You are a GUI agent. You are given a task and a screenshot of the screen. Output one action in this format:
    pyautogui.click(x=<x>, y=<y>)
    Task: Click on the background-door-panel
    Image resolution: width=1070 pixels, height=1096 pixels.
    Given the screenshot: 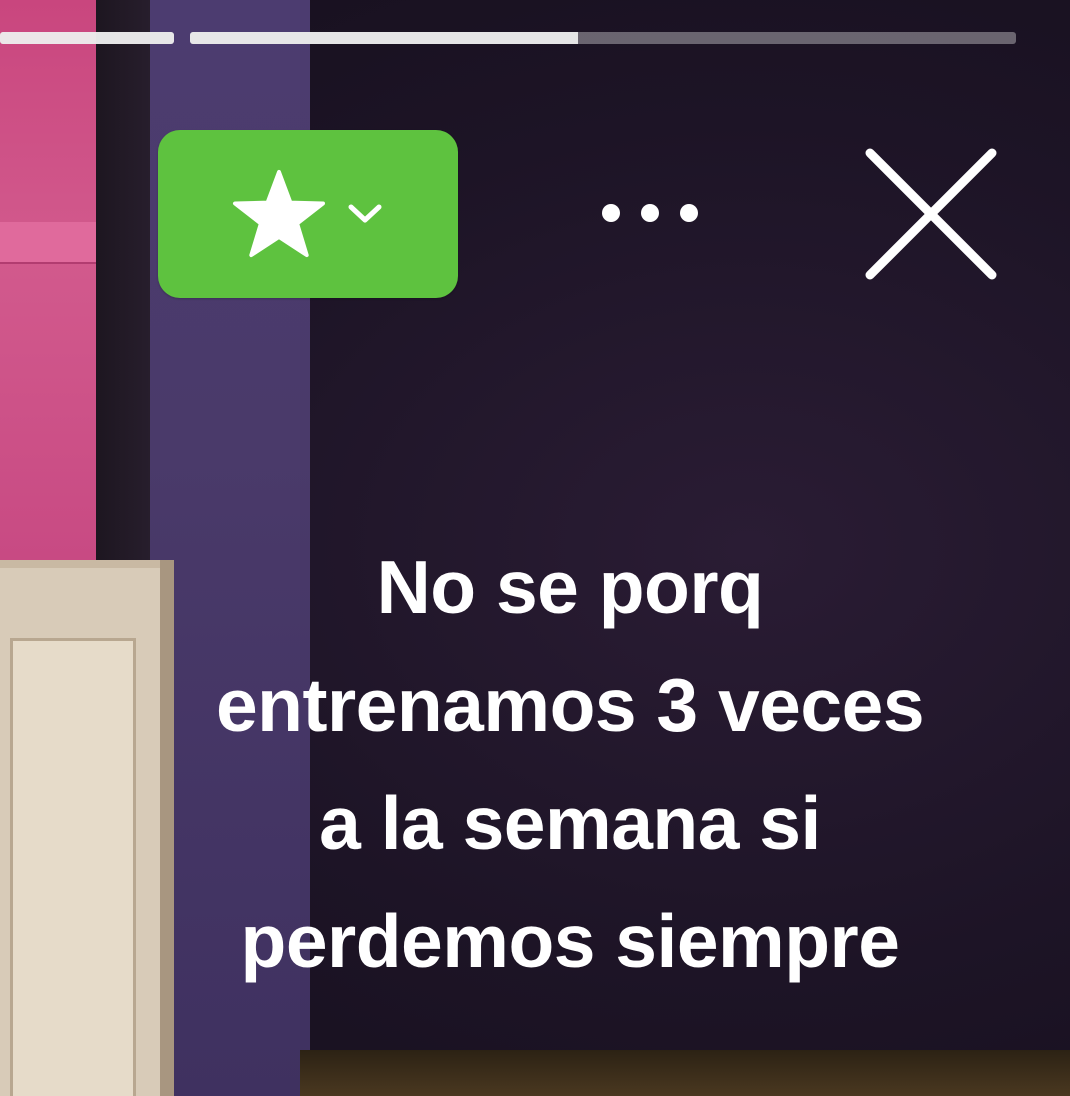 What is the action you would take?
    pyautogui.click(x=73, y=867)
    